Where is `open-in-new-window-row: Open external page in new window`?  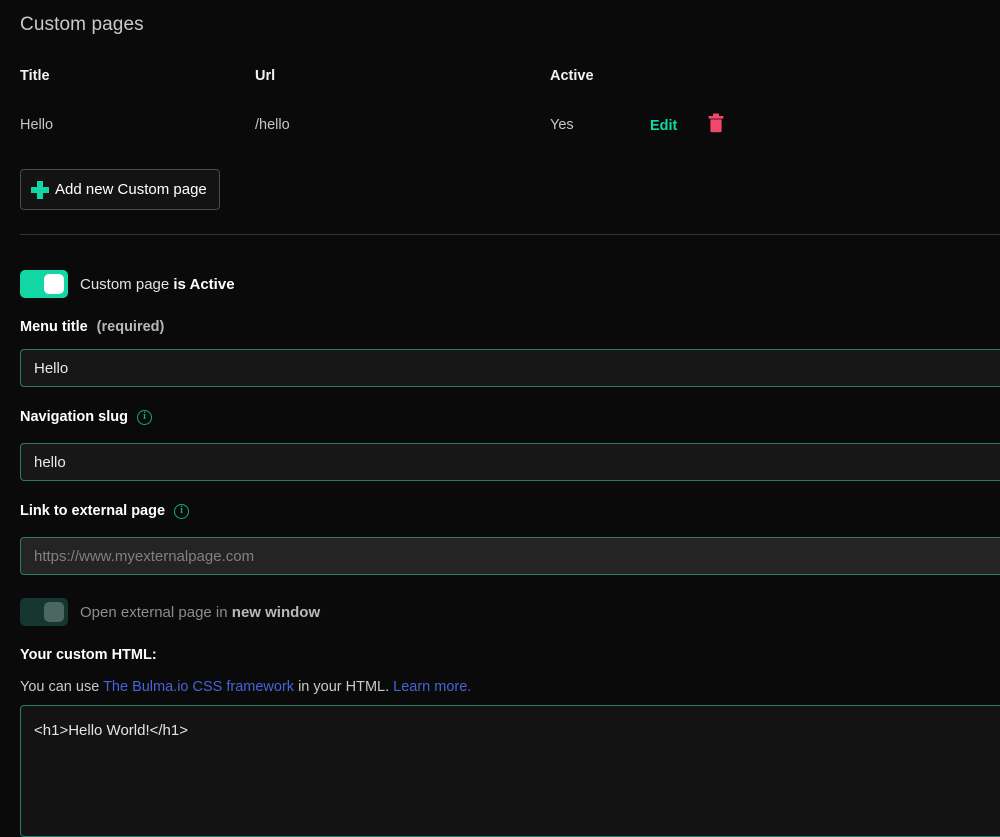 open-in-new-window-row: Open external page in new window is located at coordinates (170, 612).